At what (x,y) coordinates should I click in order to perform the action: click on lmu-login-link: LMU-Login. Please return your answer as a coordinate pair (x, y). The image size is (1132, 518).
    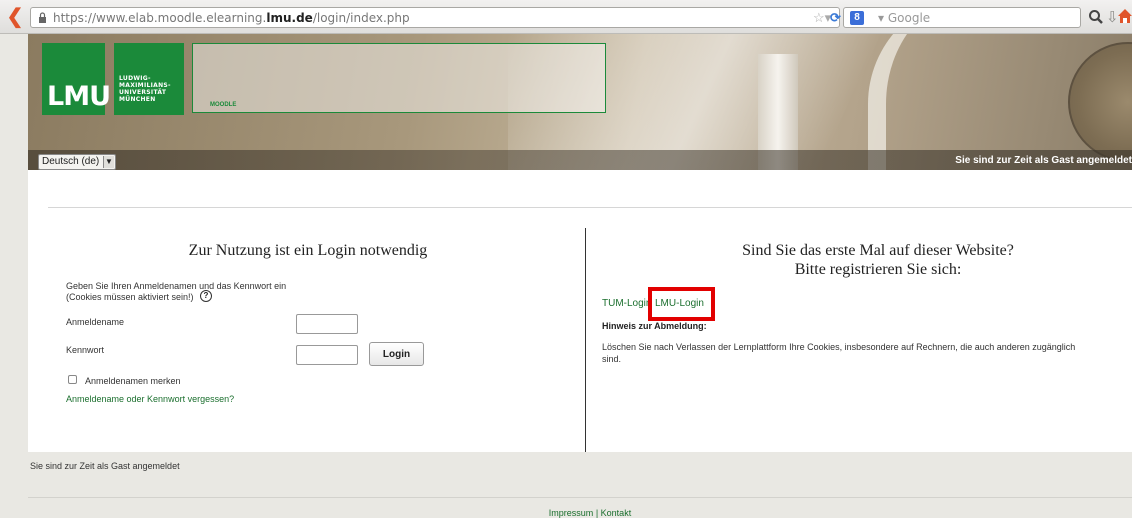
    Looking at the image, I should click on (679, 303).